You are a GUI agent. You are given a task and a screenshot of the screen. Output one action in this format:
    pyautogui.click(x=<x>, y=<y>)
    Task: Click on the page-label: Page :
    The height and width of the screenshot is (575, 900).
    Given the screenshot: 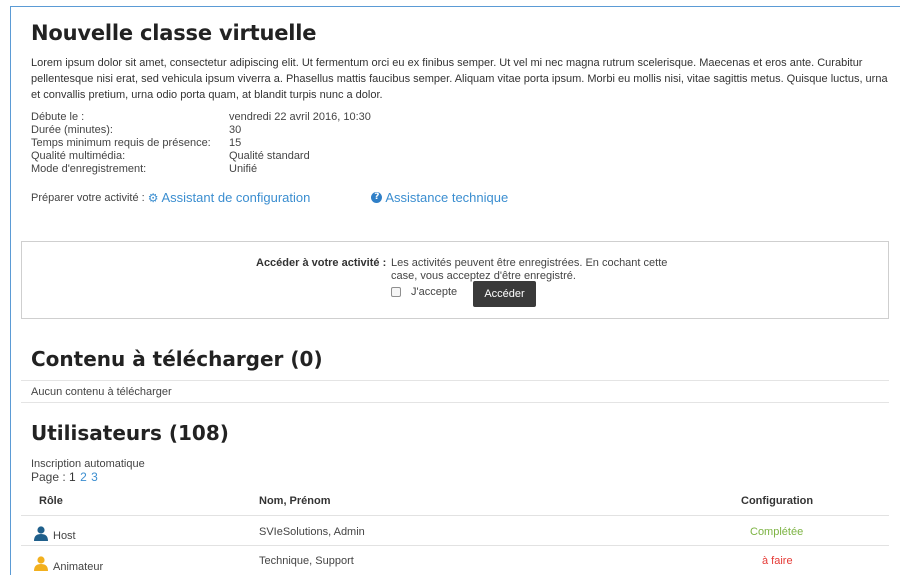 What is the action you would take?
    pyautogui.click(x=48, y=477)
    